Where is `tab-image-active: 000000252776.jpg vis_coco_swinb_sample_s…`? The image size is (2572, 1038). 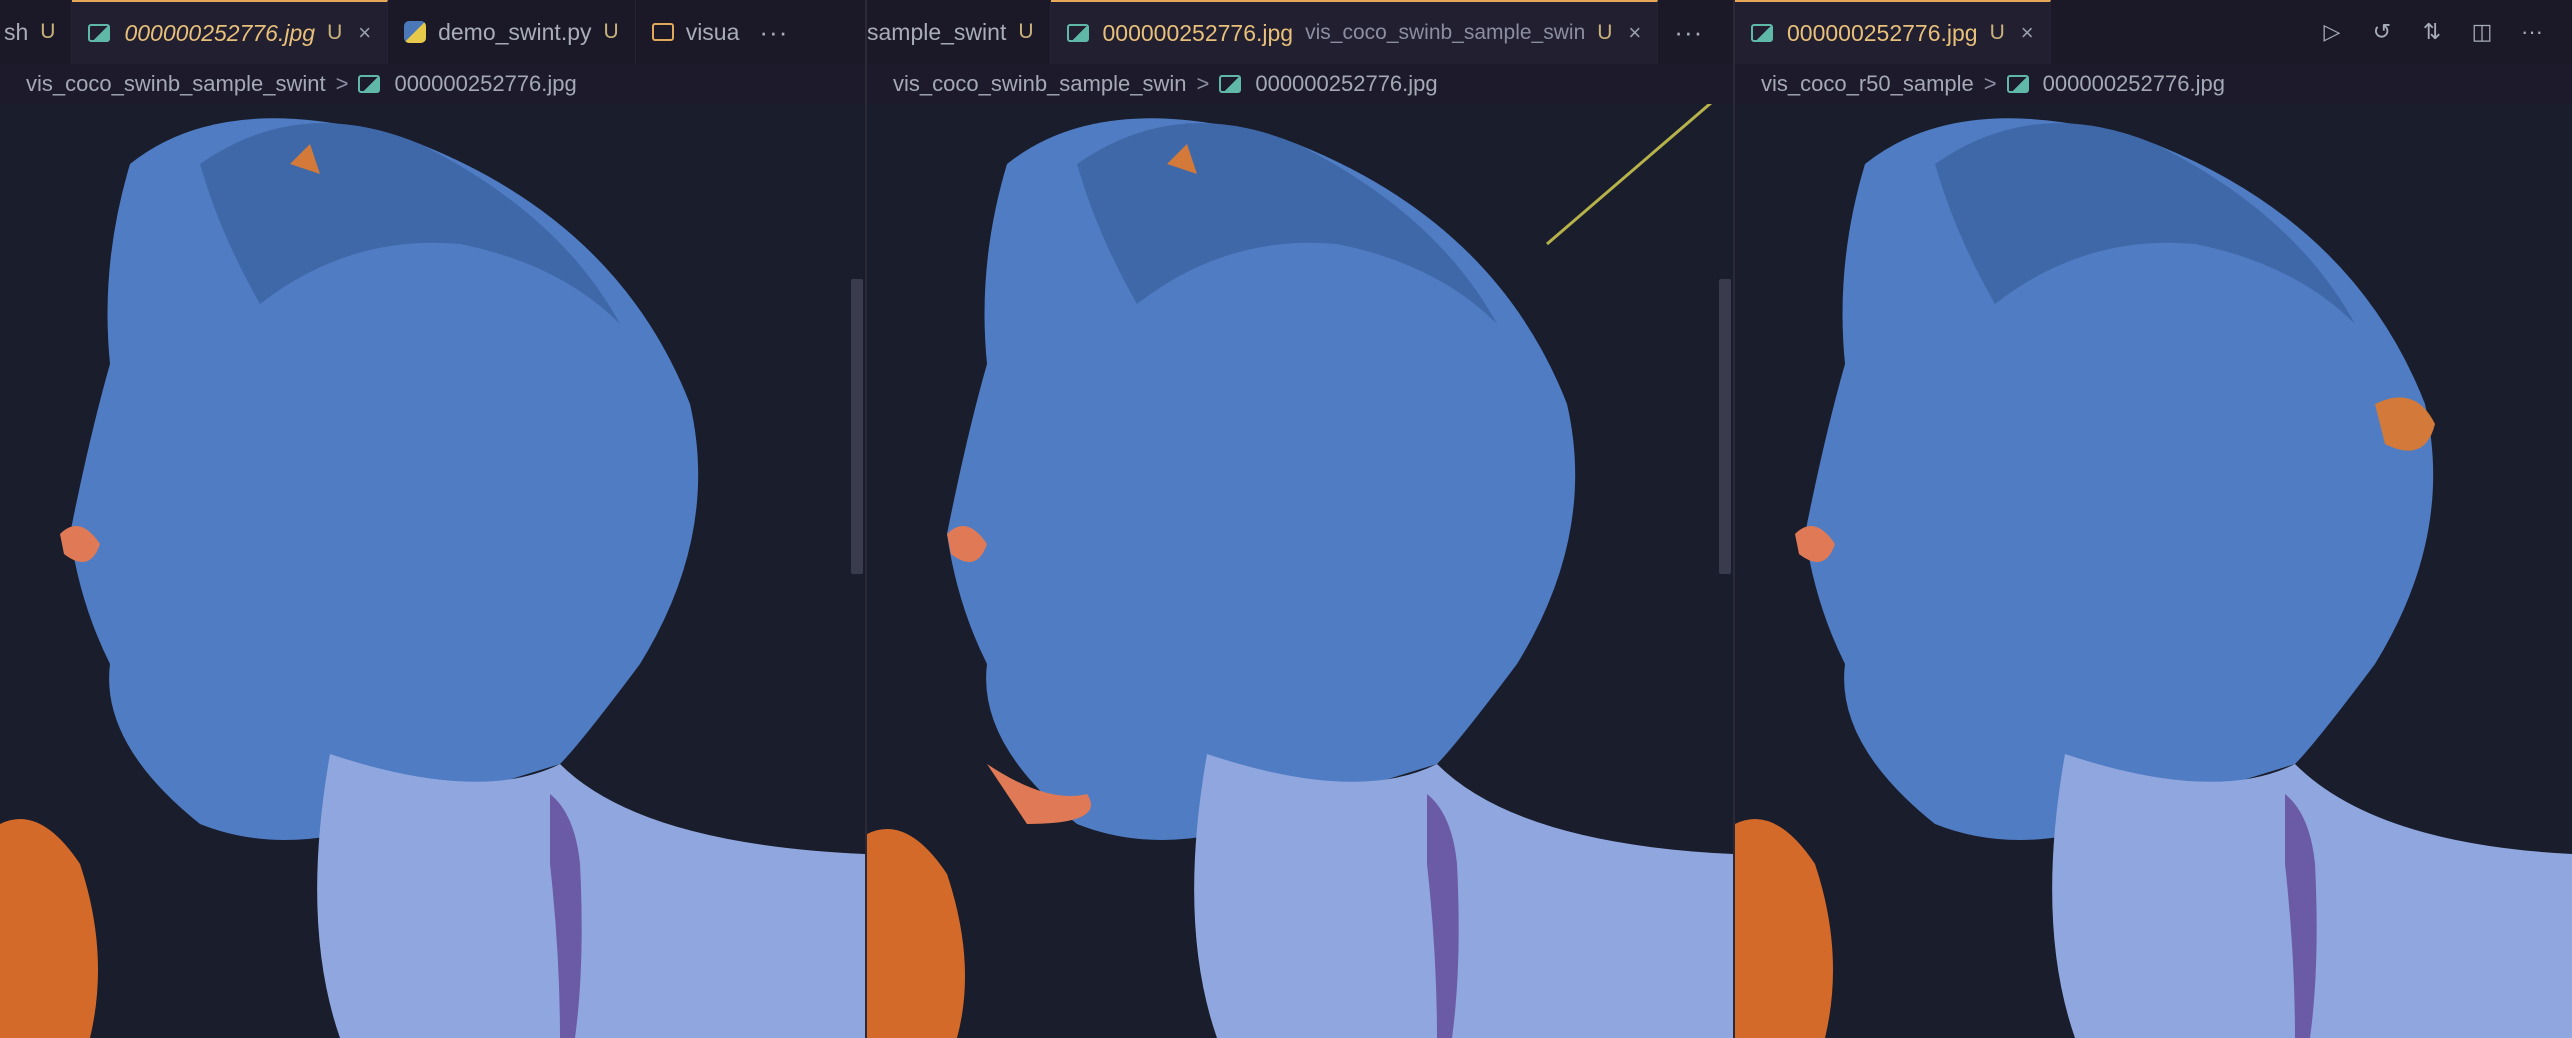 tab-image-active: 000000252776.jpg vis_coco_swinb_sample_s… is located at coordinates (1354, 32).